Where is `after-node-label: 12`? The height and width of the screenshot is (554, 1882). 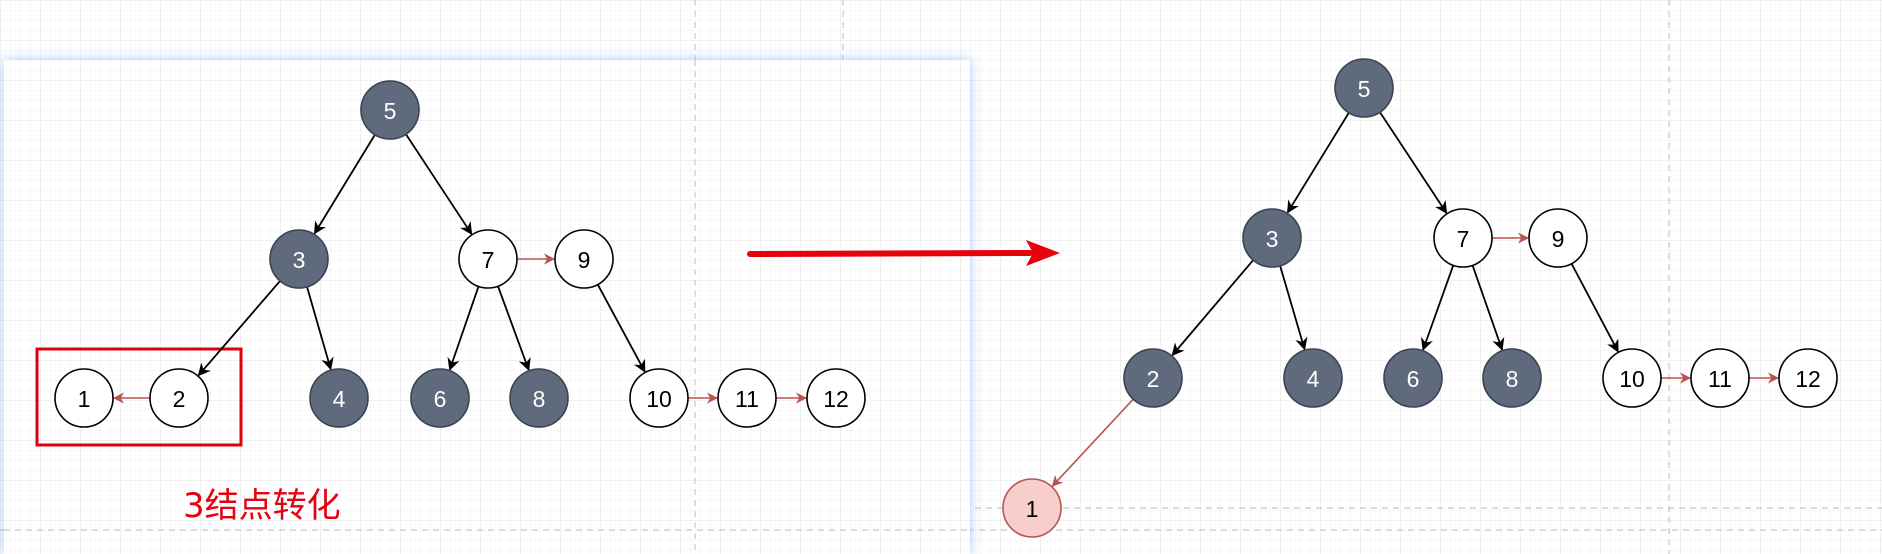 after-node-label: 12 is located at coordinates (1808, 379).